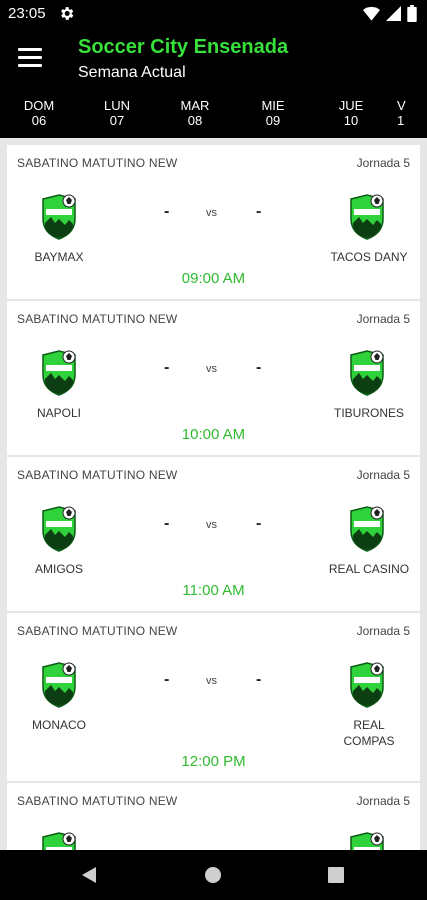 This screenshot has height=900, width=427. What do you see at coordinates (213, 590) in the screenshot?
I see `match-time: 11:00 AM` at bounding box center [213, 590].